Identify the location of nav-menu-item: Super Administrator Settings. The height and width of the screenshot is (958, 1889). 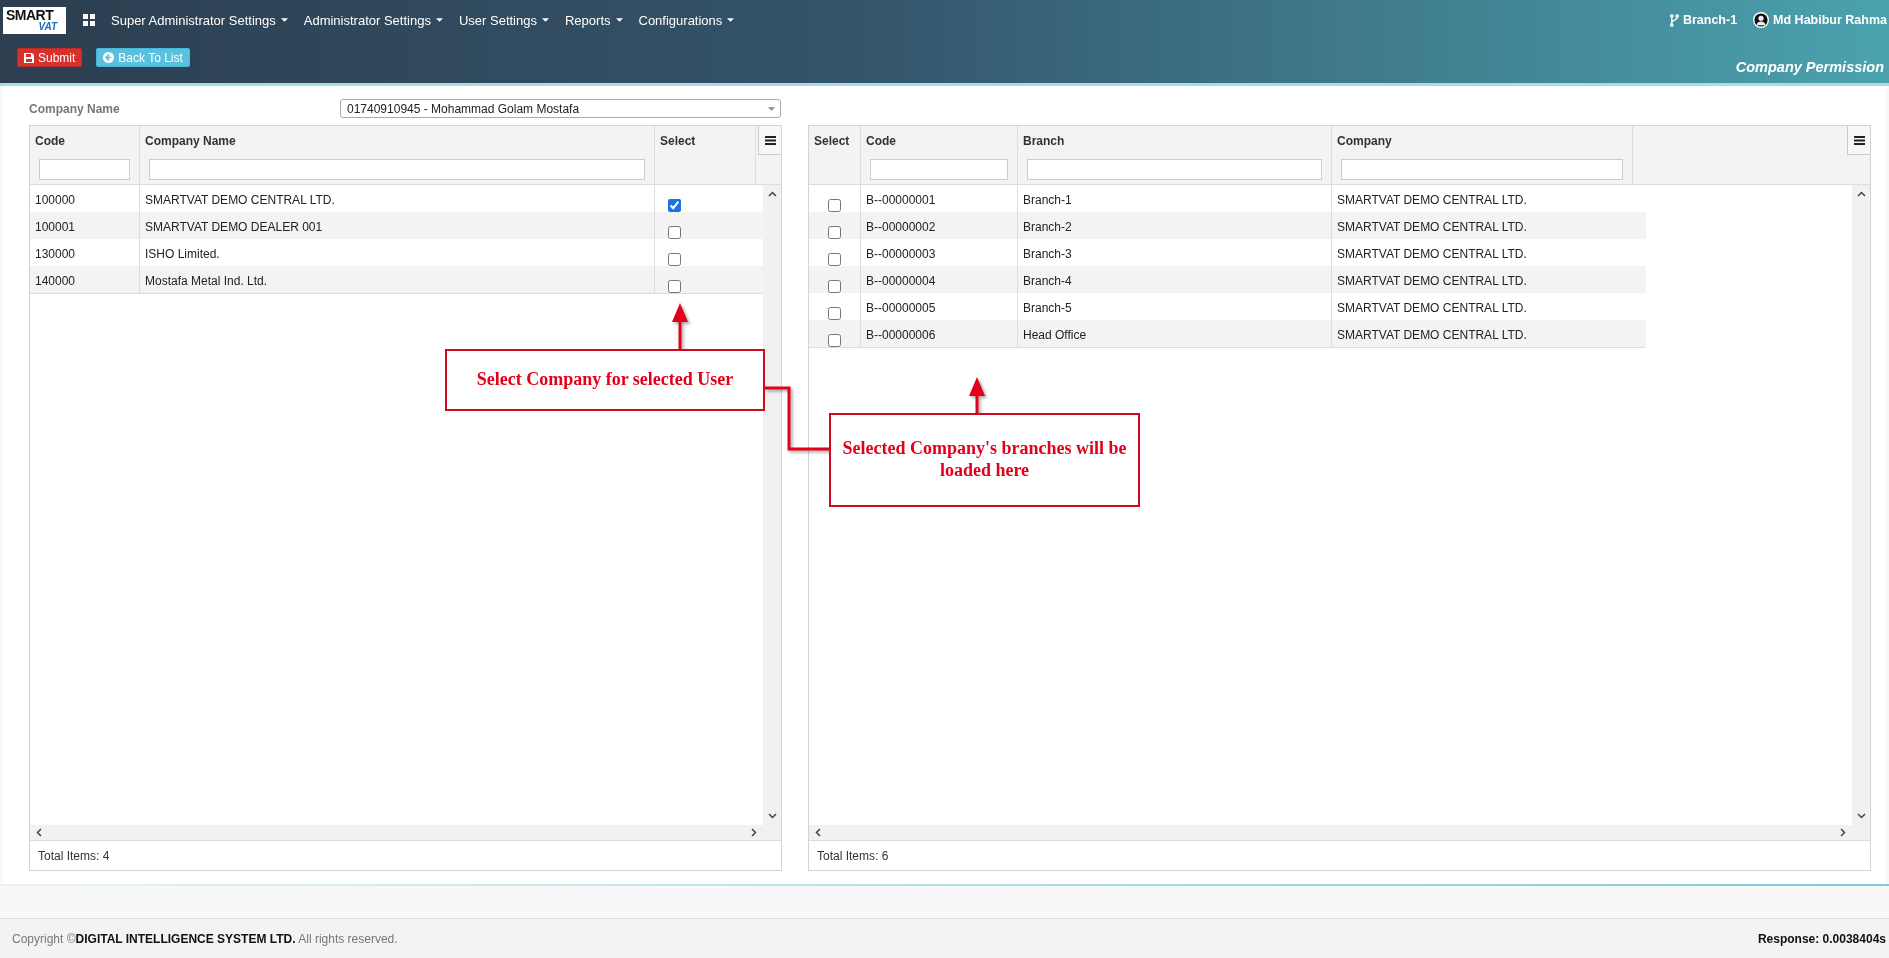
(199, 20).